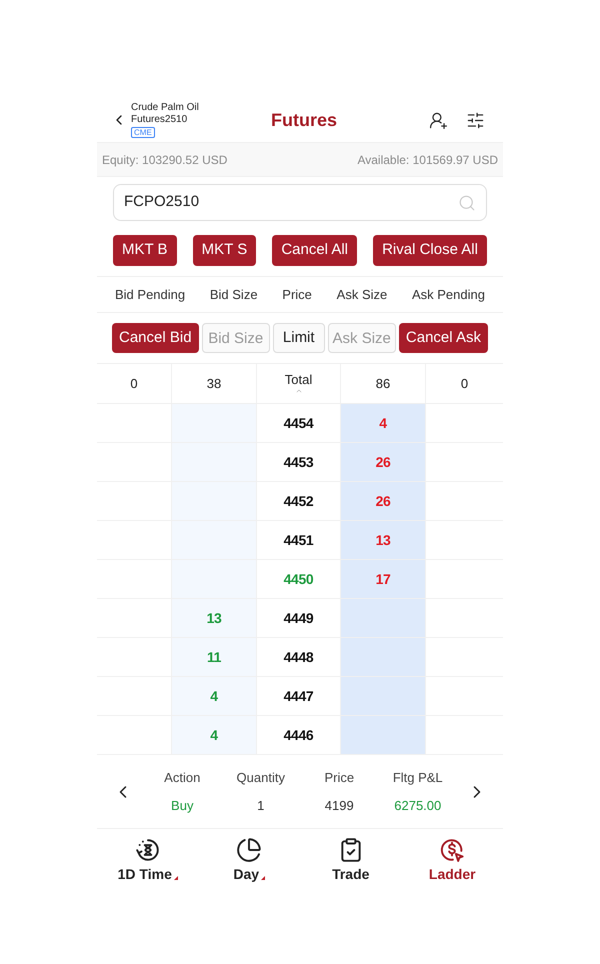 Image resolution: width=600 pixels, height=964 pixels. Describe the element at coordinates (438, 120) in the screenshot. I see `add-user-icon` at that location.